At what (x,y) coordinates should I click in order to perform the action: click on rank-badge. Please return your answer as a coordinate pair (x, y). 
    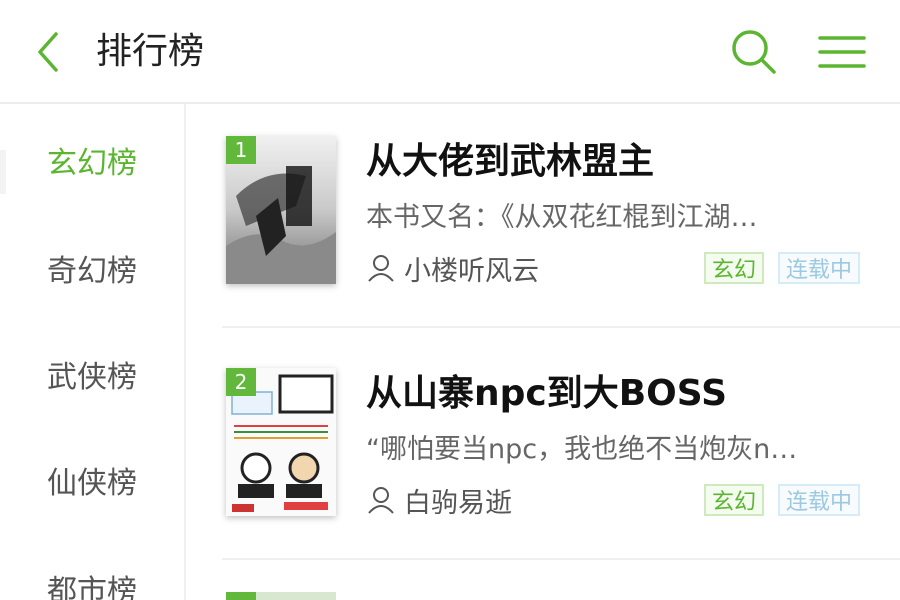
    Looking at the image, I should click on (241, 596).